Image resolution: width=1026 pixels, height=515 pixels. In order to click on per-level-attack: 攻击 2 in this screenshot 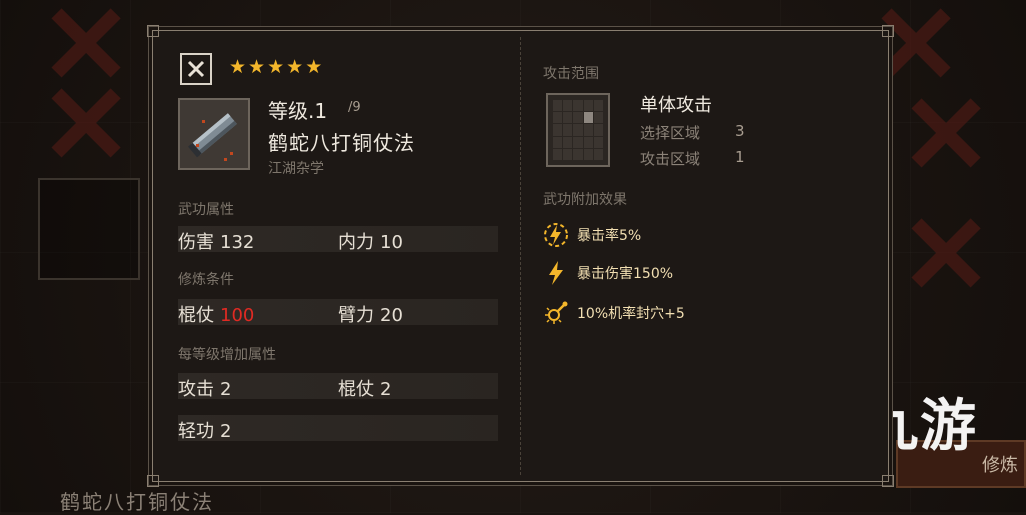, I will do `click(205, 389)`.